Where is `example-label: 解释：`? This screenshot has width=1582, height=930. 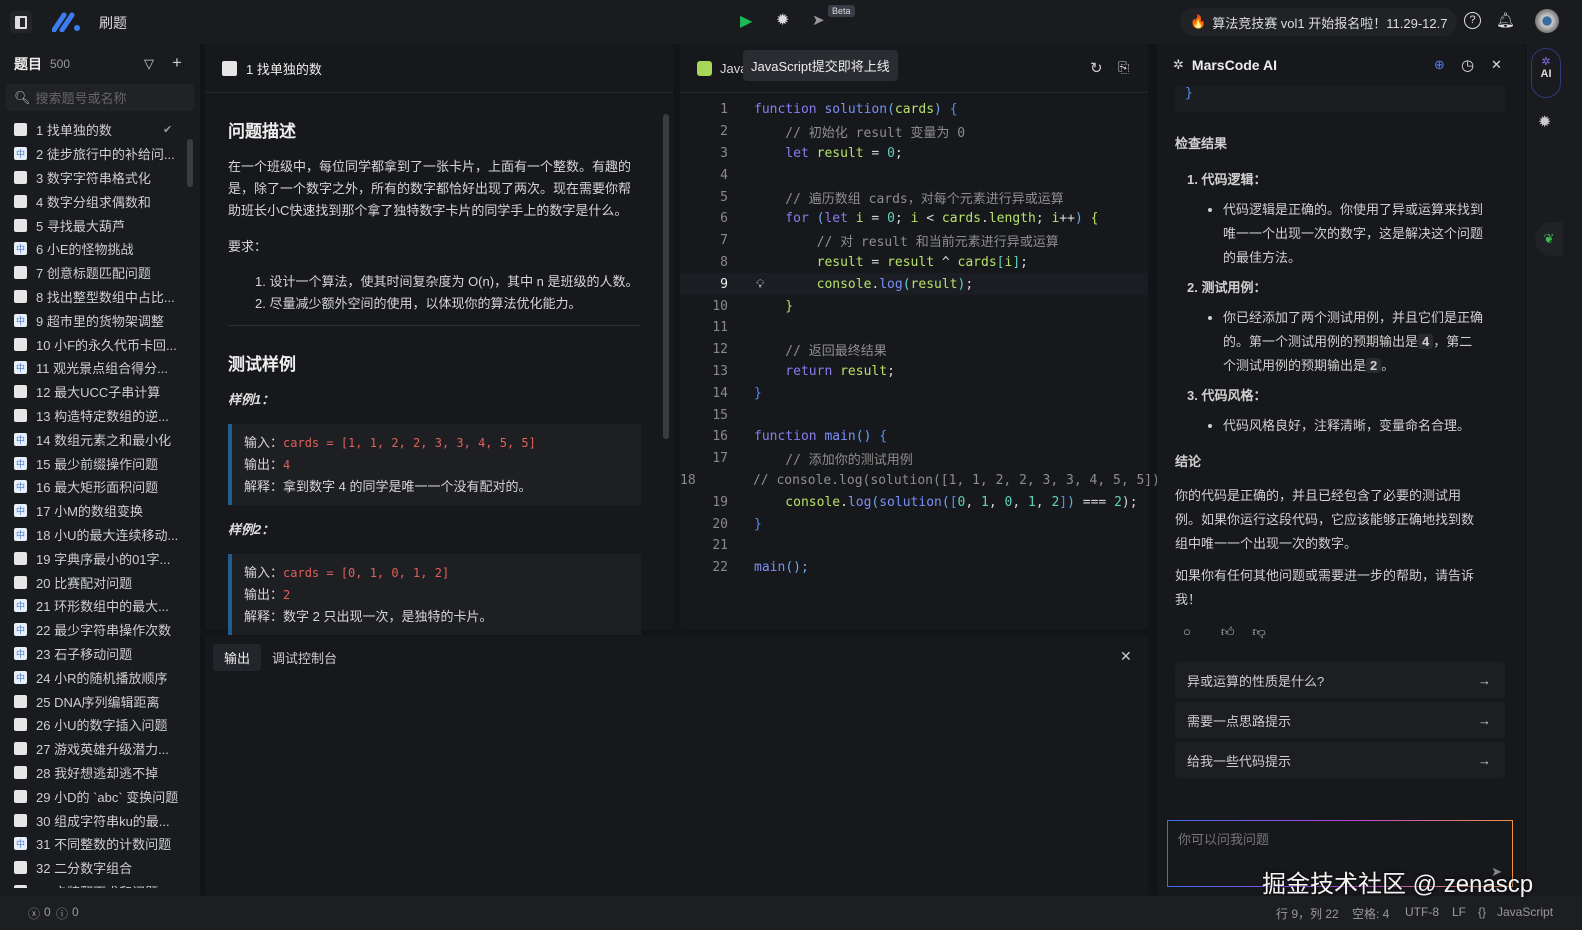
example-label: 解释： is located at coordinates (264, 486).